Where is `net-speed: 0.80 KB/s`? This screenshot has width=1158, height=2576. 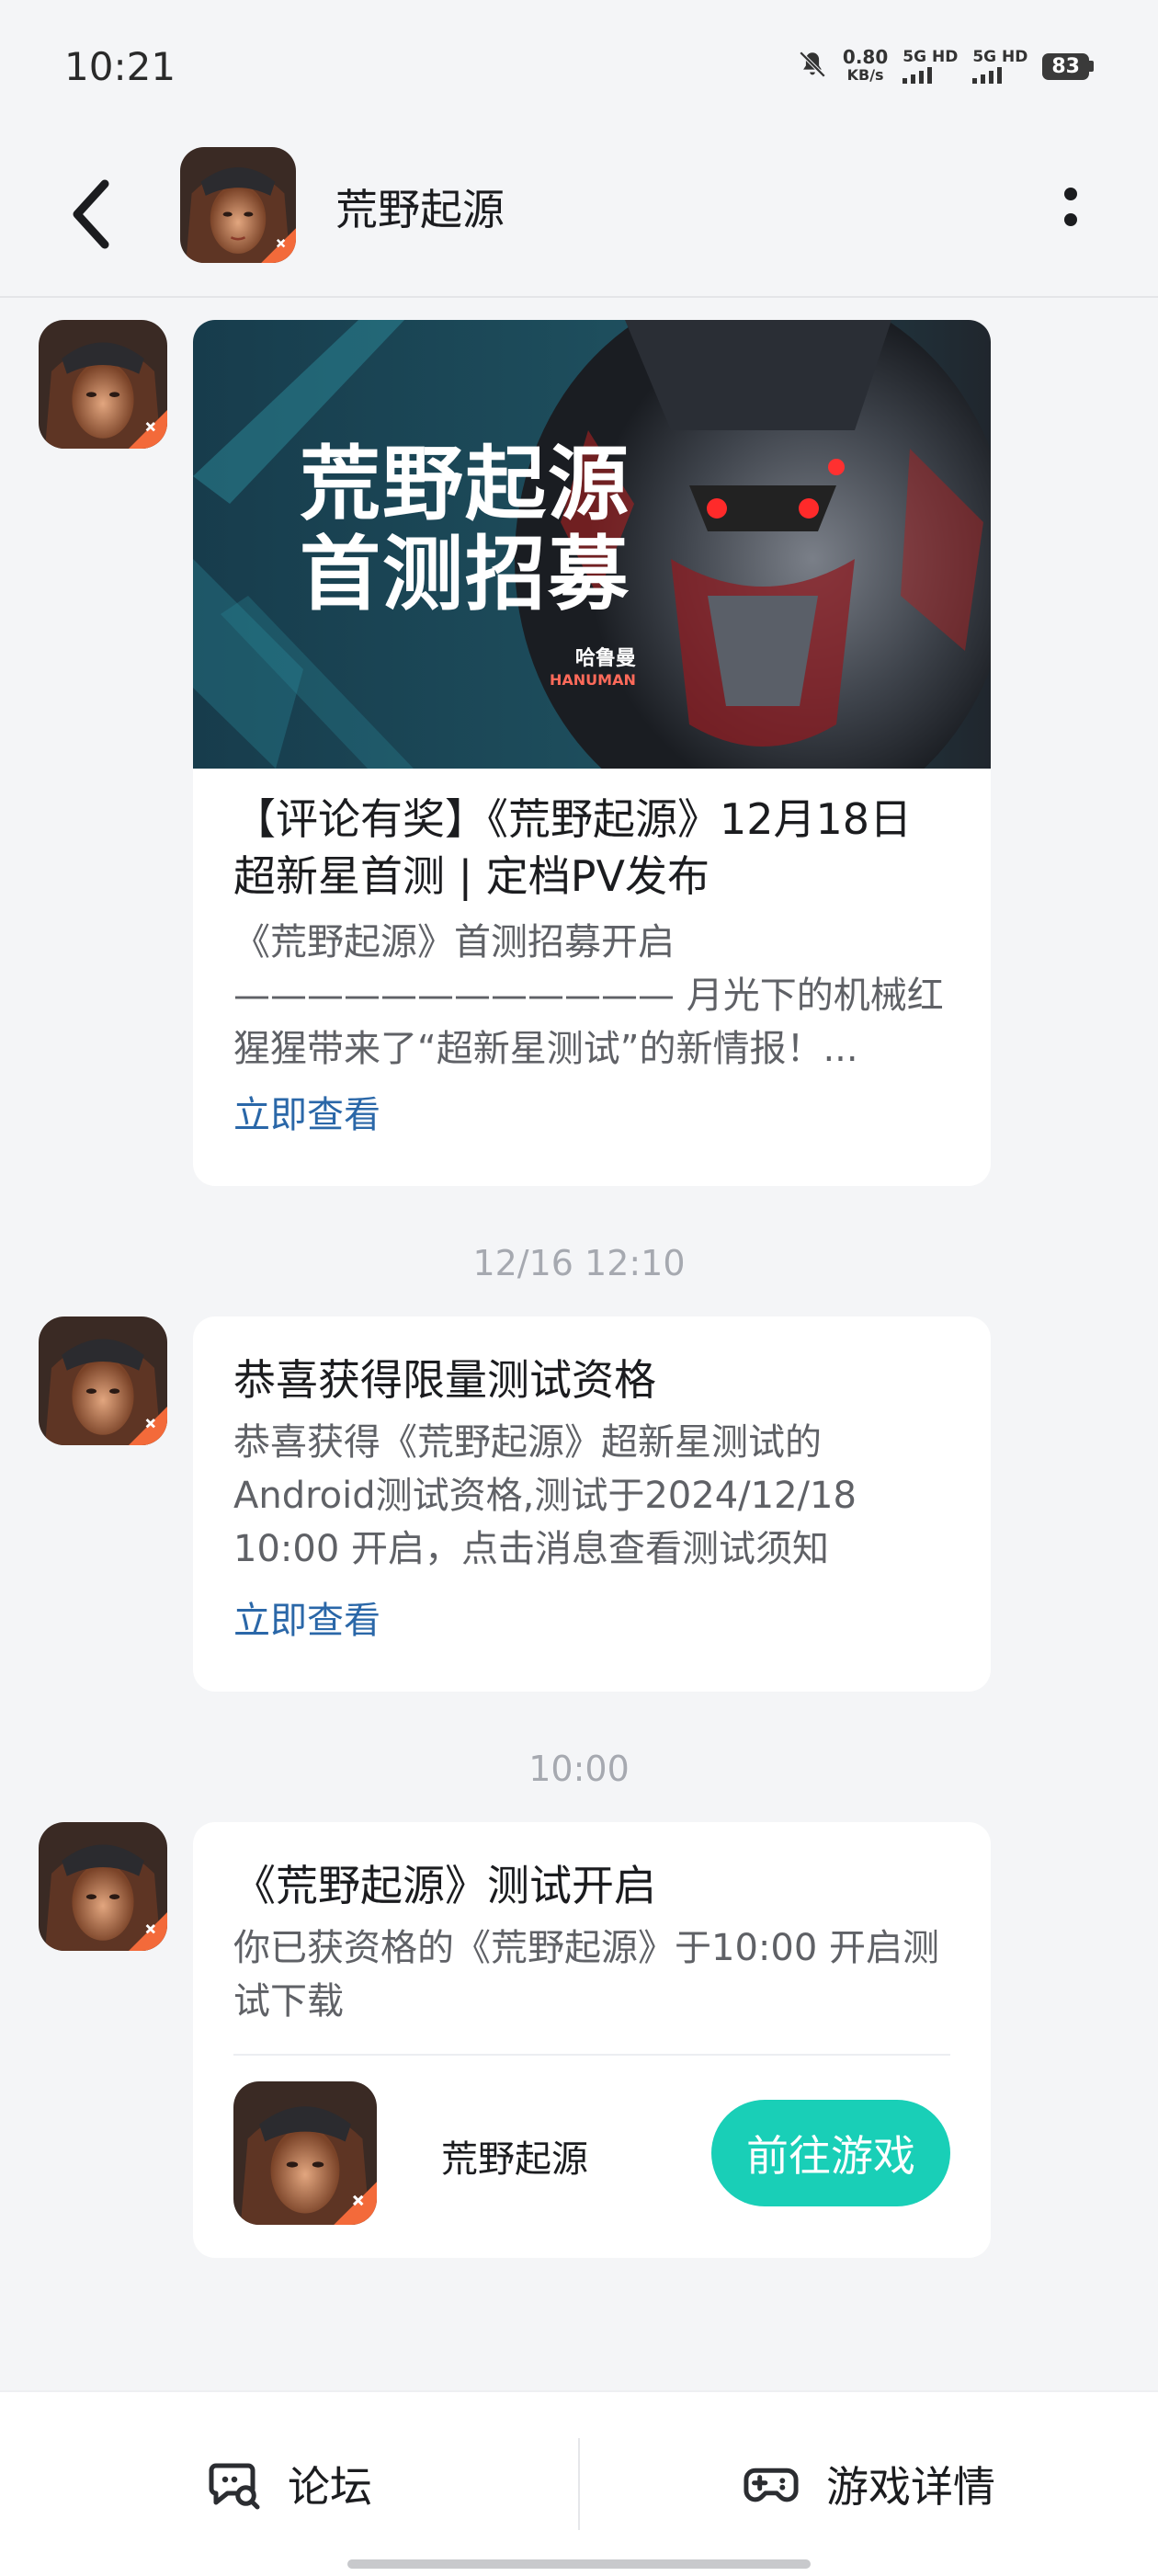
net-speed: 0.80 KB/s is located at coordinates (865, 66).